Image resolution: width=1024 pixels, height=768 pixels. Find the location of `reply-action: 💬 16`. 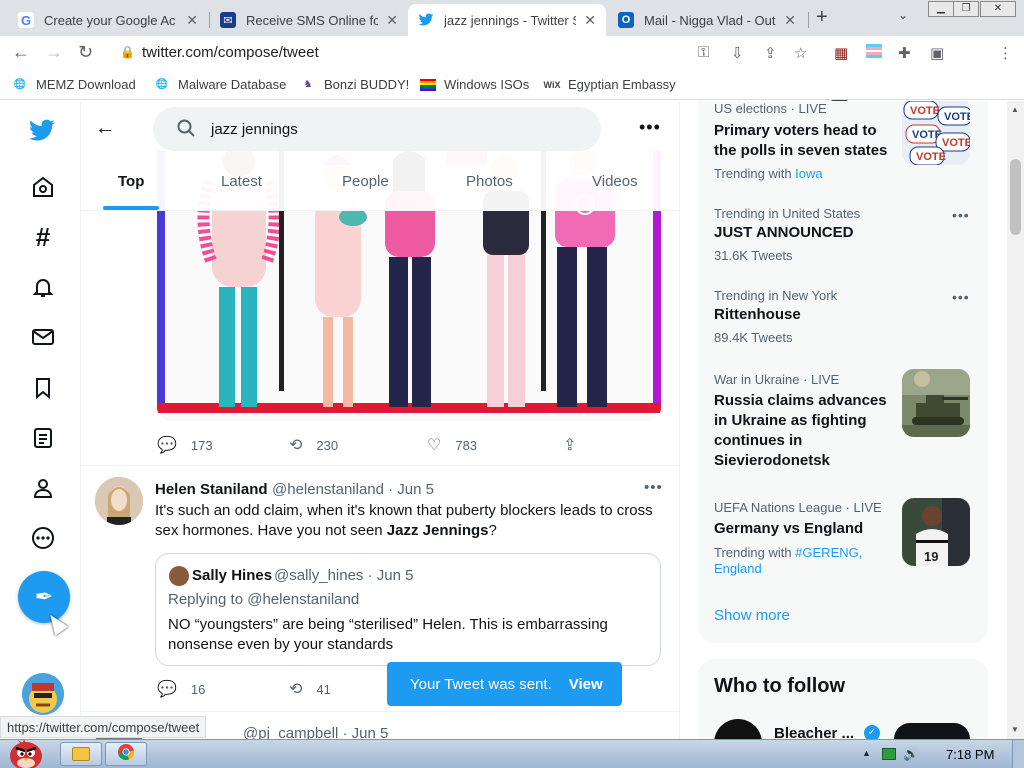

reply-action: 💬 16 is located at coordinates (181, 689).